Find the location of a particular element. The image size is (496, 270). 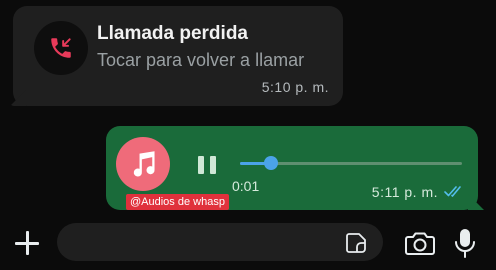

camera-icon is located at coordinates (420, 243).